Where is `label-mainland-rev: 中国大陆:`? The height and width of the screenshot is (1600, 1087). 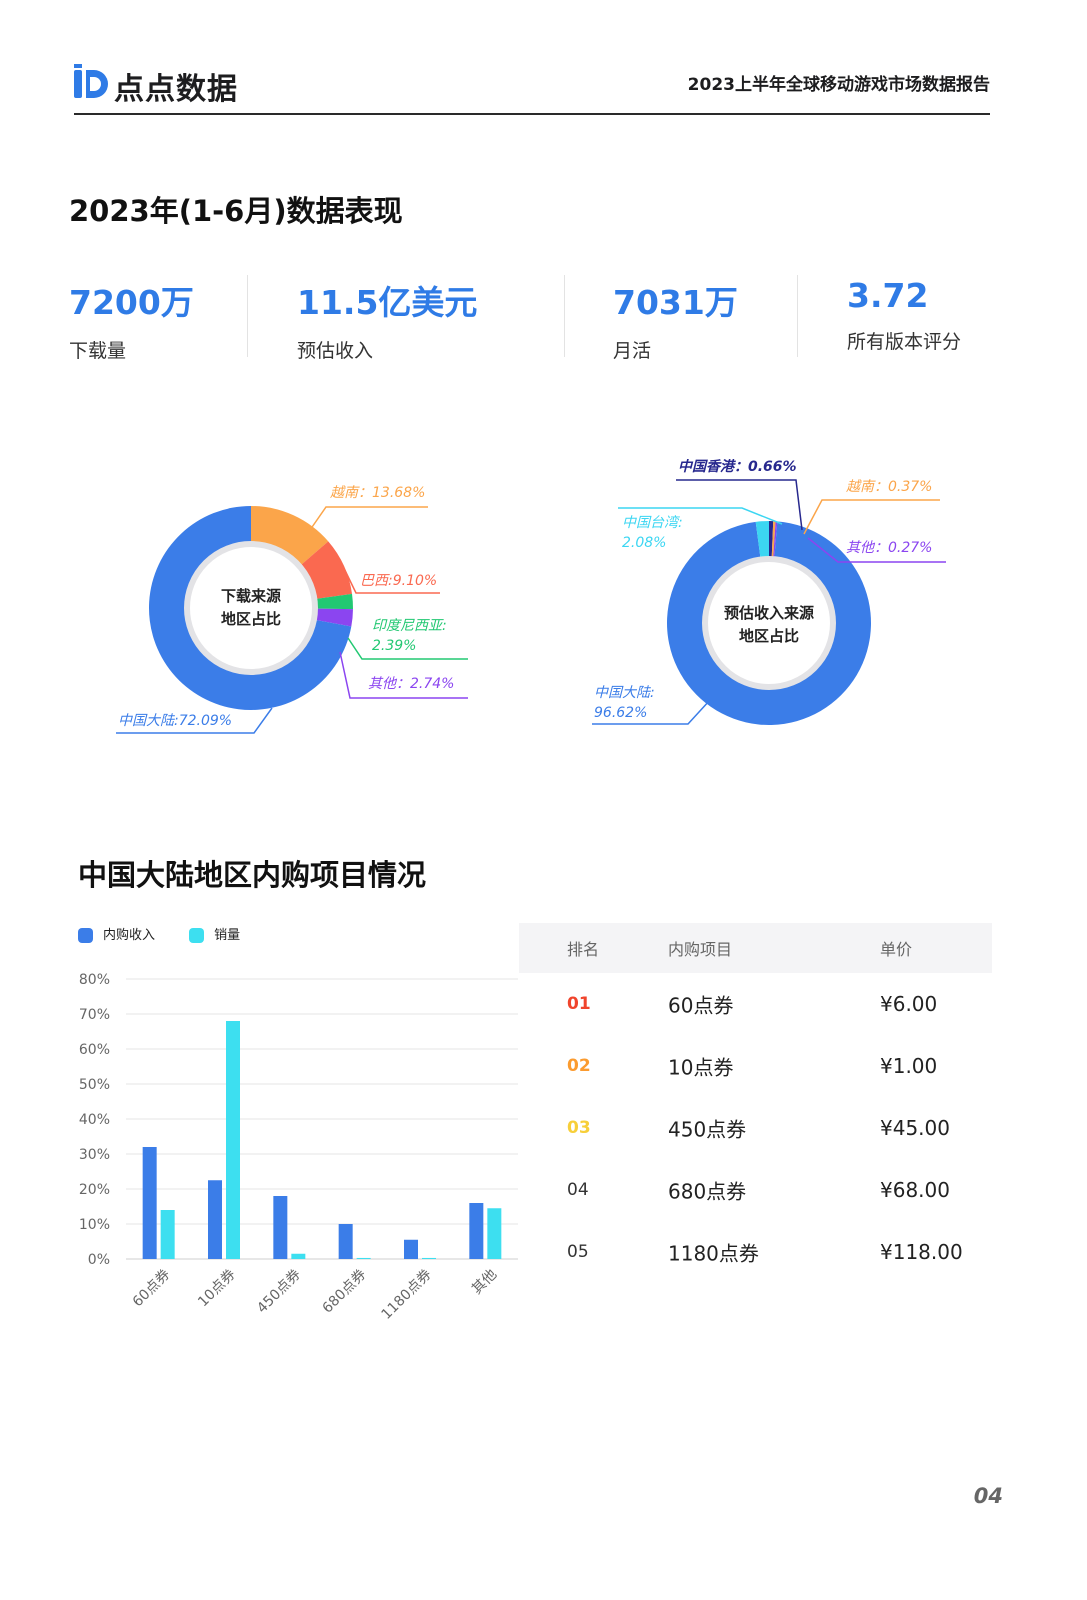
label-mainland-rev: 中国大陆: is located at coordinates (624, 693).